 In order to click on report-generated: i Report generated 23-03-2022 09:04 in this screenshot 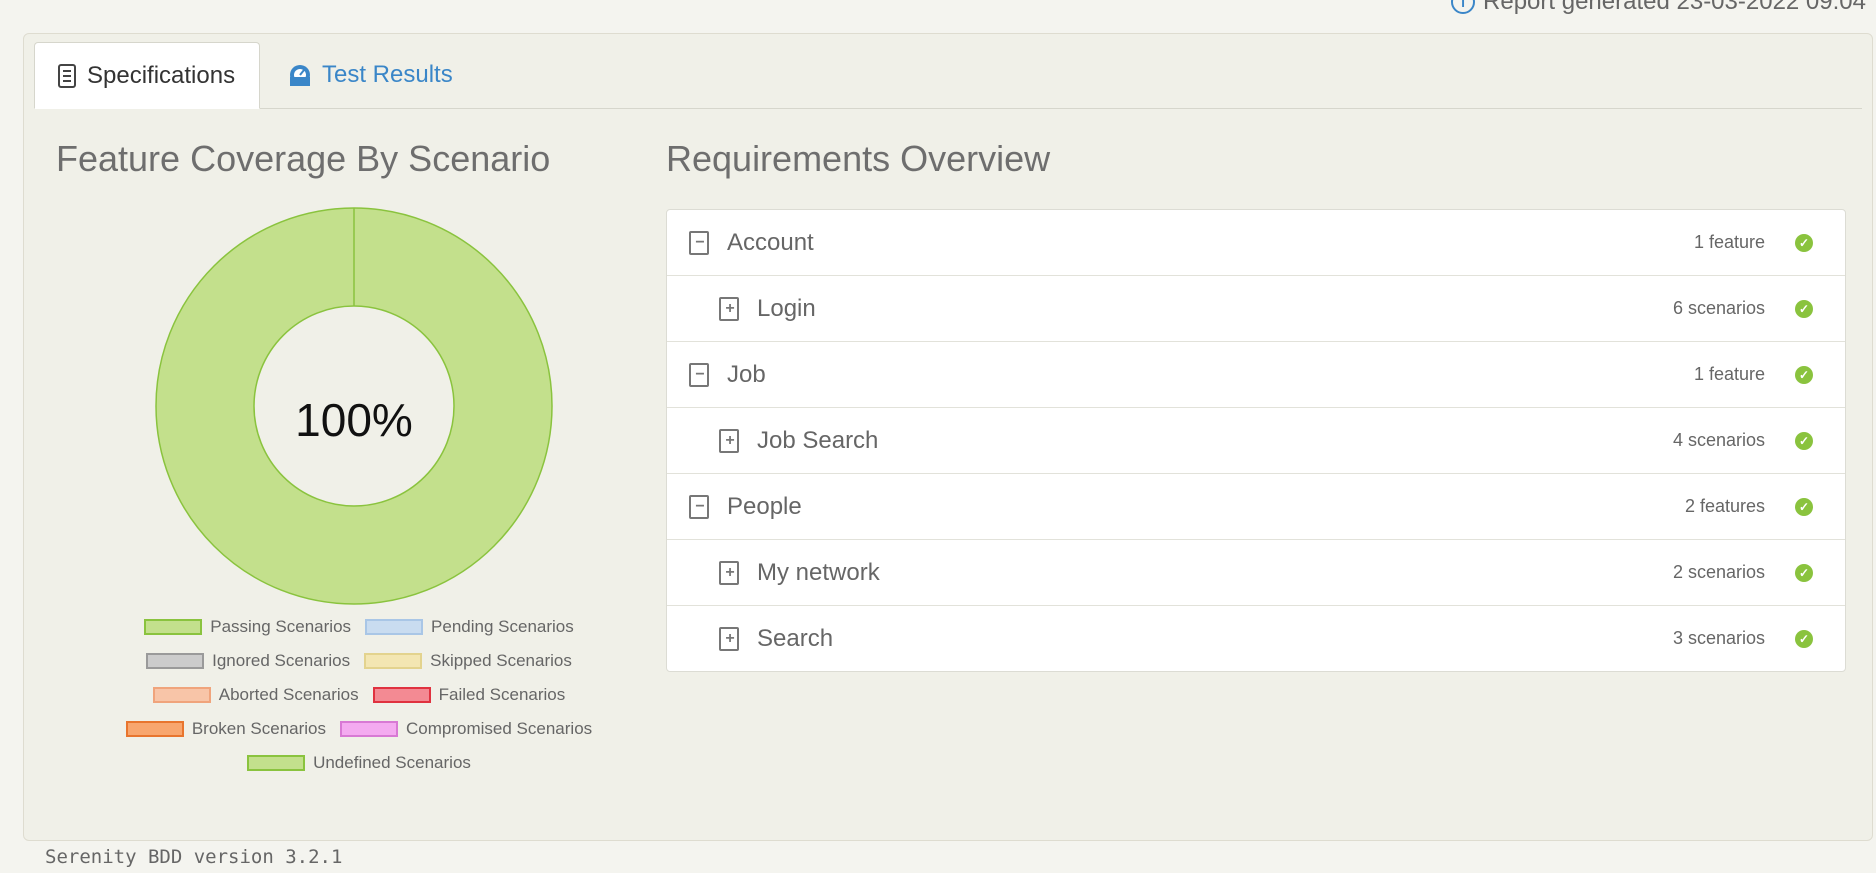, I will do `click(1658, 8)`.